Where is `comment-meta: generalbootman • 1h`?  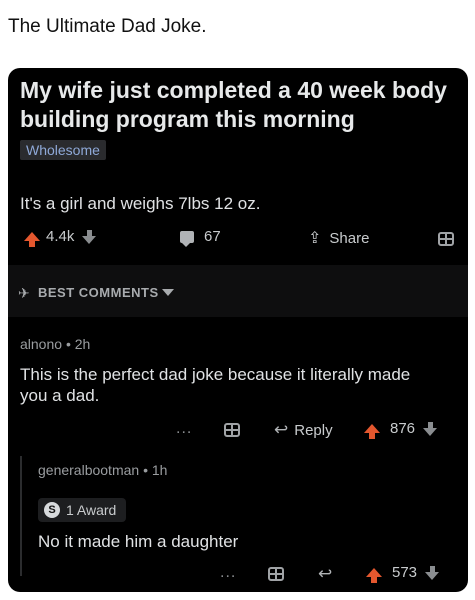
comment-meta: generalbootman • 1h is located at coordinates (102, 470).